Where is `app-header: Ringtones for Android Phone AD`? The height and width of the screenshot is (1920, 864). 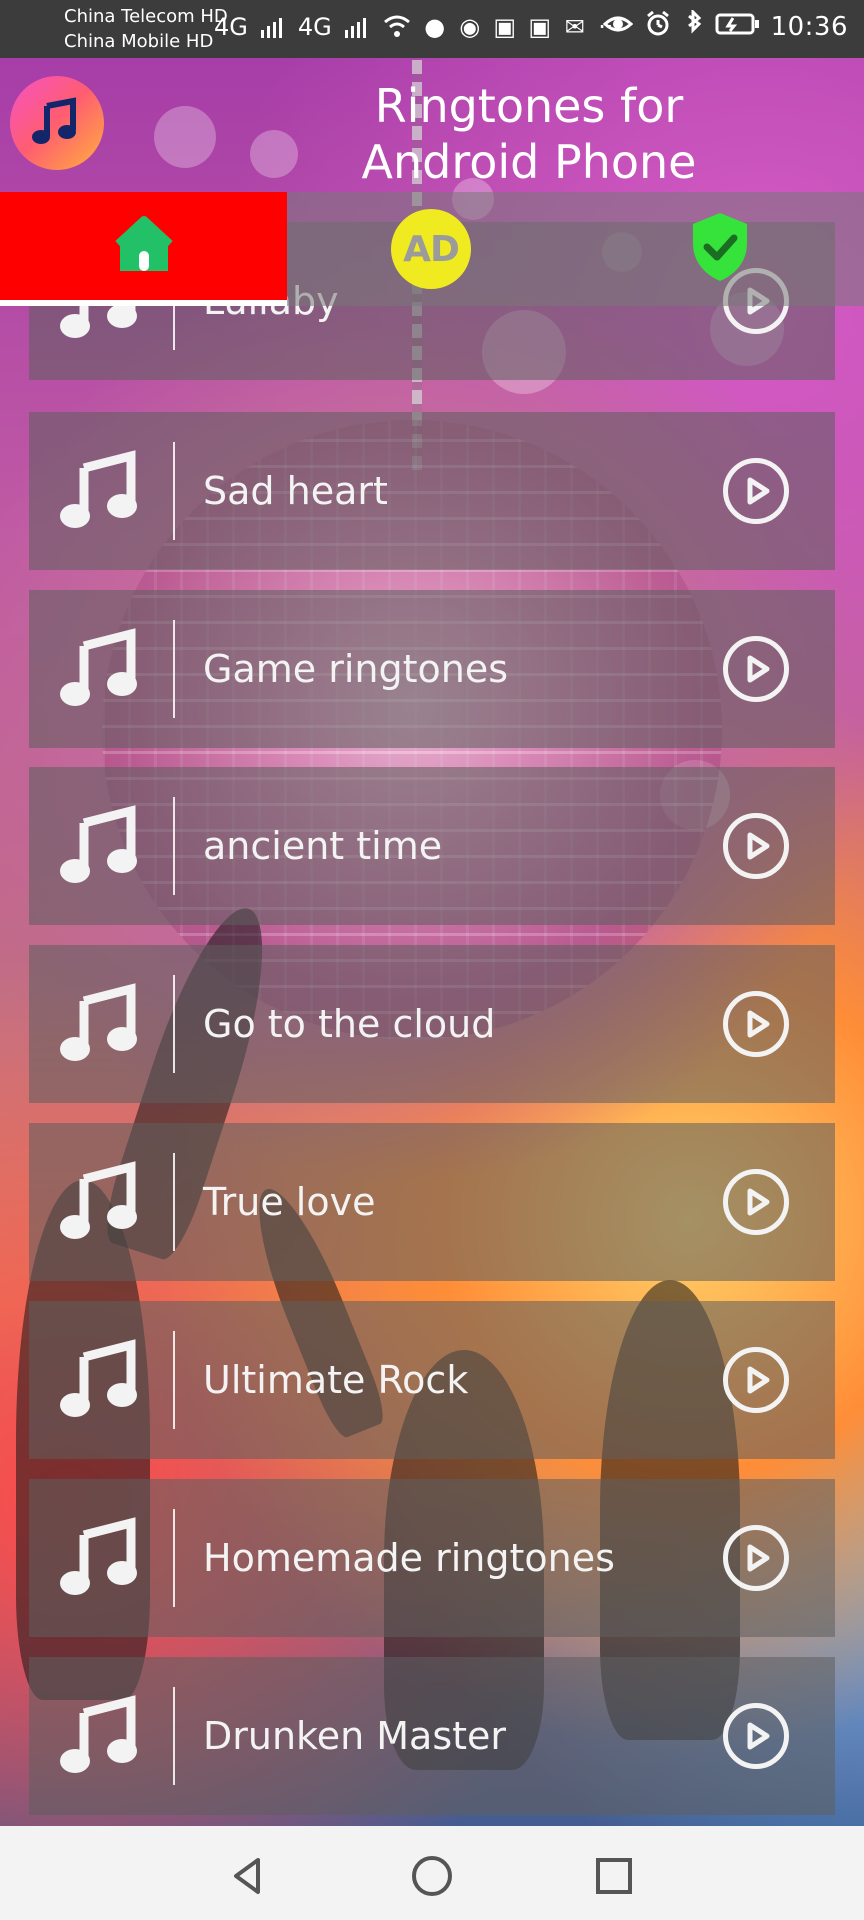 app-header: Ringtones for Android Phone AD is located at coordinates (432, 182).